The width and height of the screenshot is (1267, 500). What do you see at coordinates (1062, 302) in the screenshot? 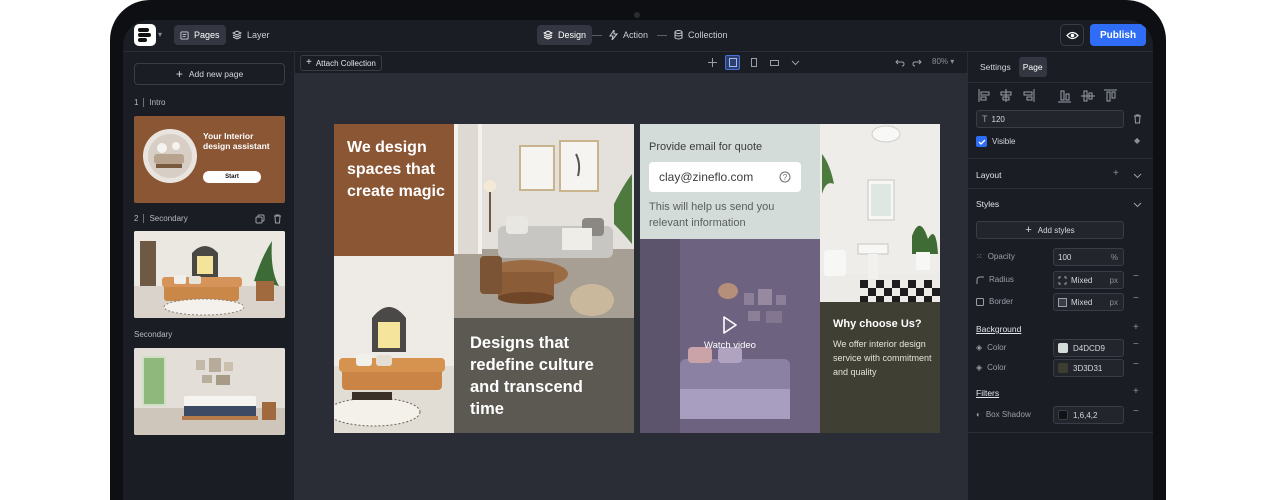
I see `border-swatch-icon` at bounding box center [1062, 302].